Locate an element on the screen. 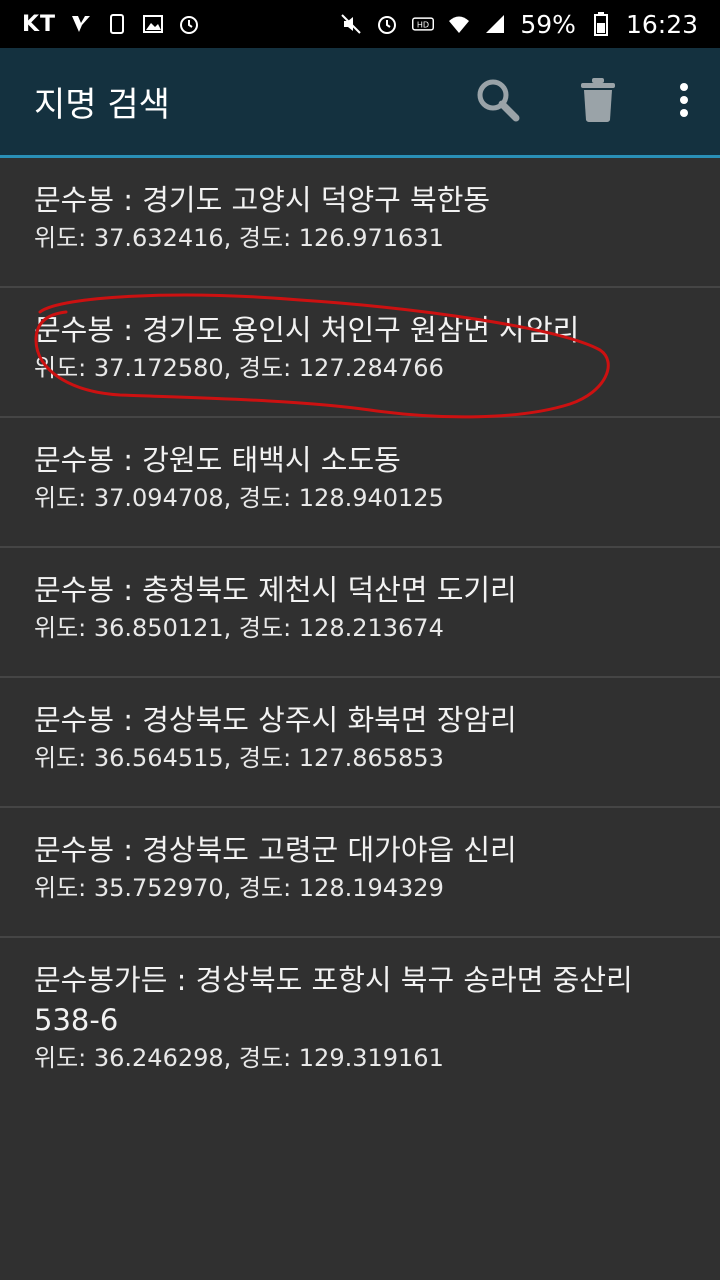  app-bar-actions is located at coordinates (584, 102).